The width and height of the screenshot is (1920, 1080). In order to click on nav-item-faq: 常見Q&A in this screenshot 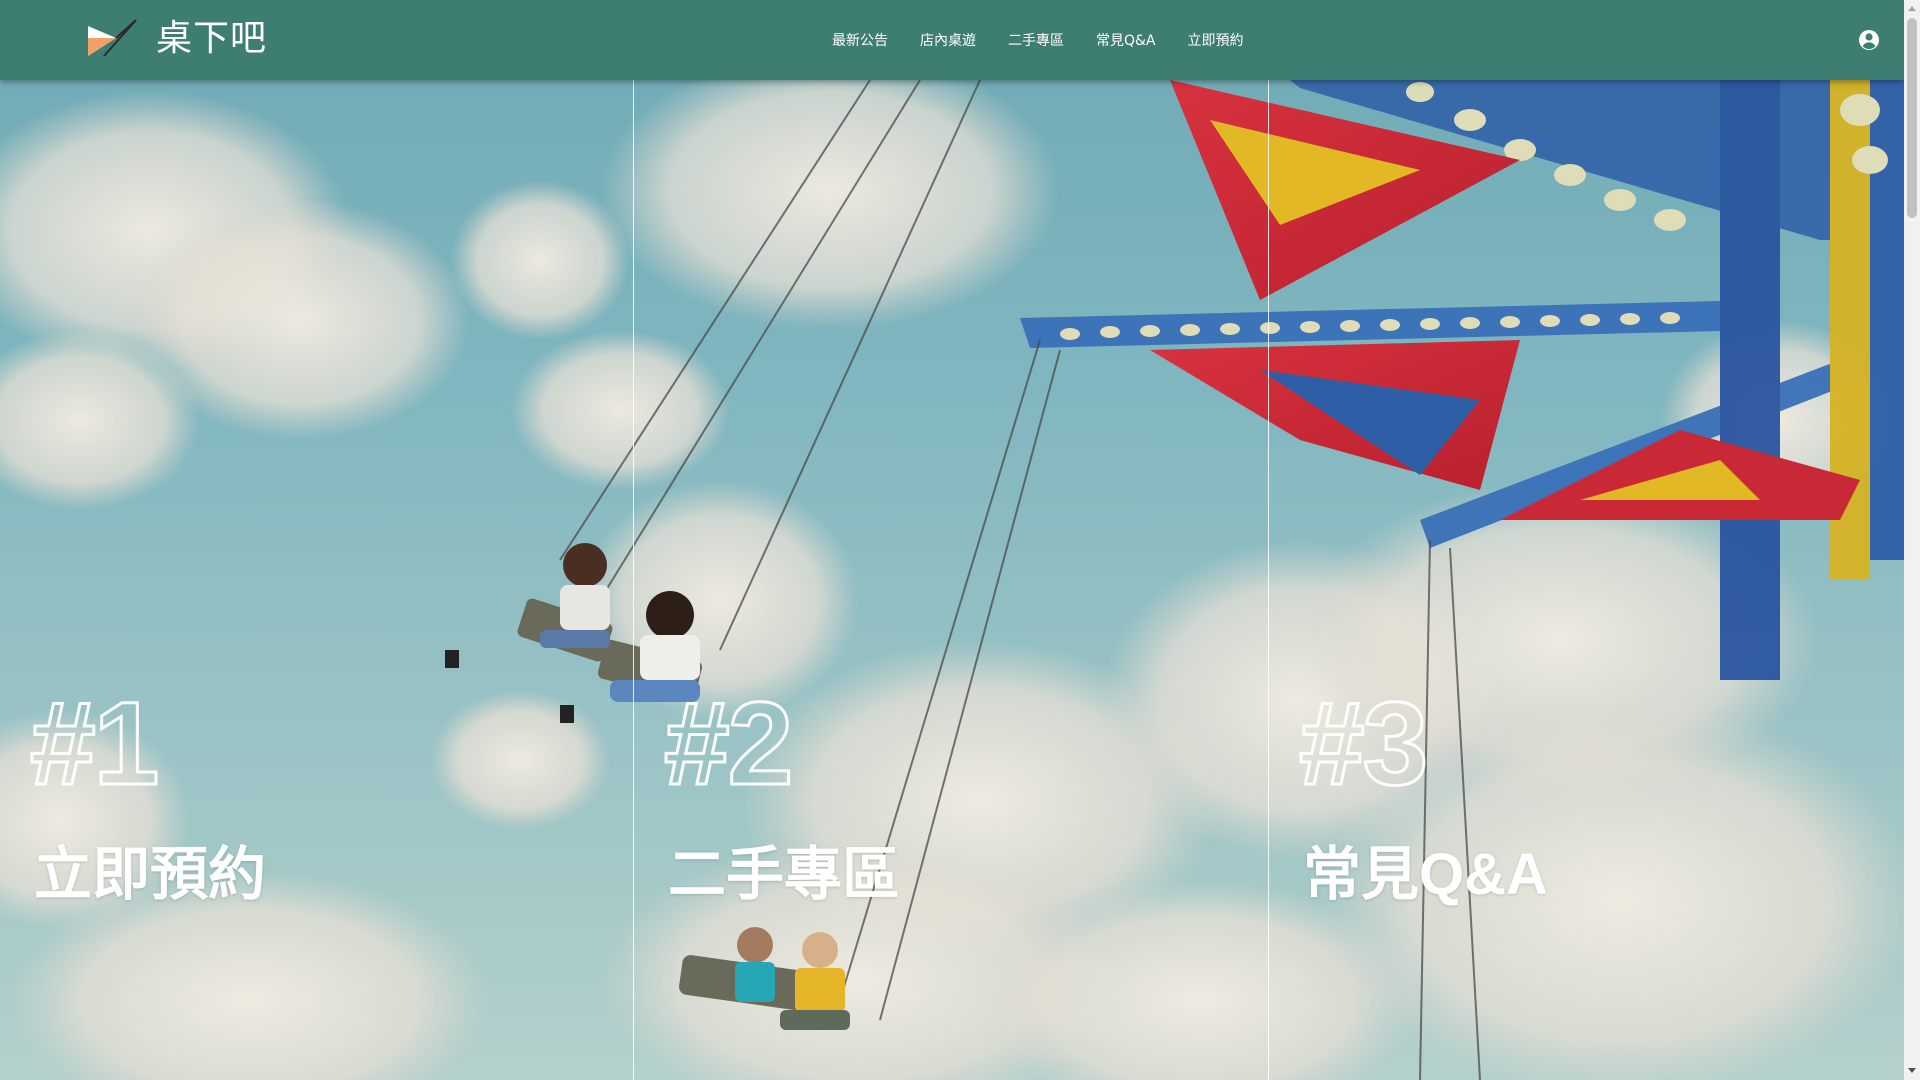, I will do `click(1126, 40)`.